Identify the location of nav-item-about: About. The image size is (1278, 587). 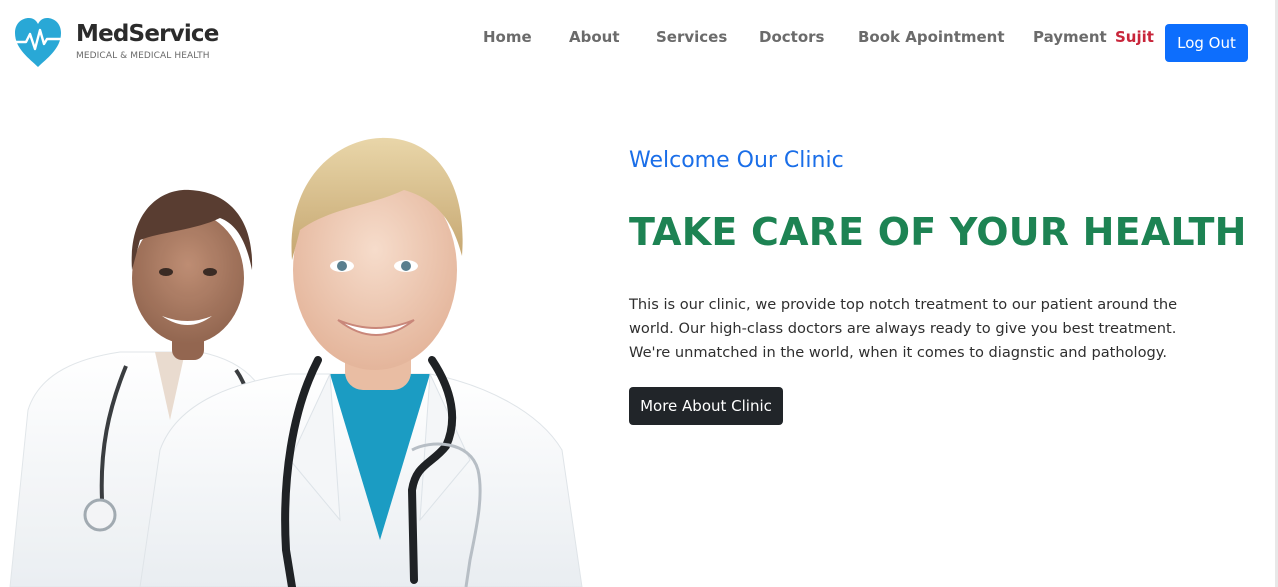
(594, 37).